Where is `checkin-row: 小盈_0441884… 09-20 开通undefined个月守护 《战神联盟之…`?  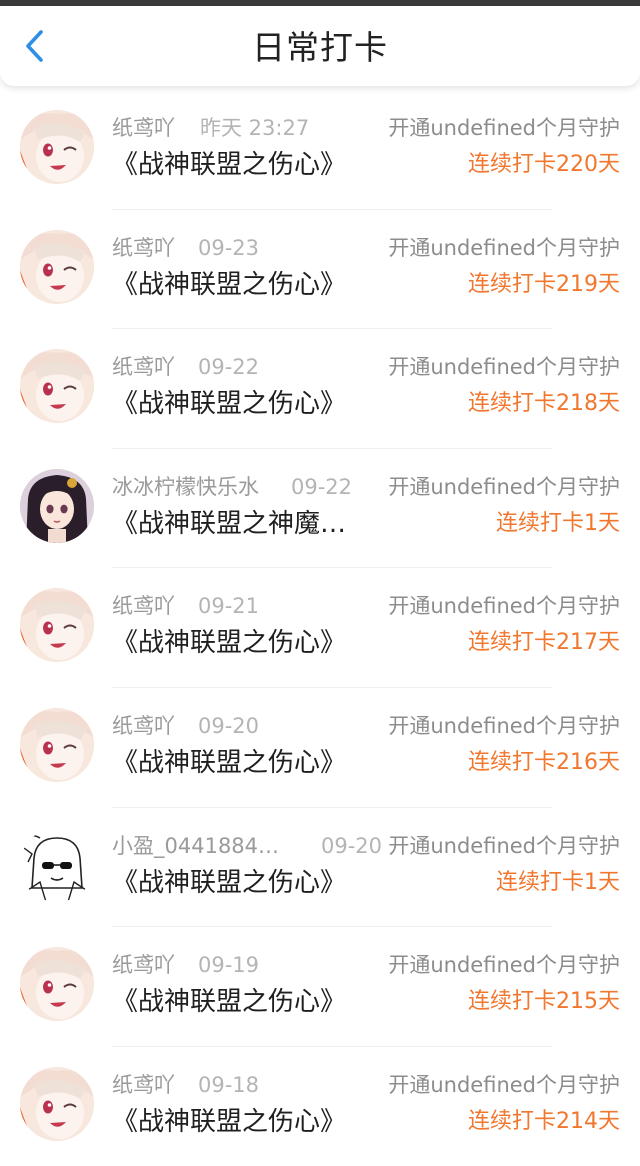 checkin-row: 小盈_0441884… 09-20 开通undefined个月守护 《战神联盟之… is located at coordinates (320, 868).